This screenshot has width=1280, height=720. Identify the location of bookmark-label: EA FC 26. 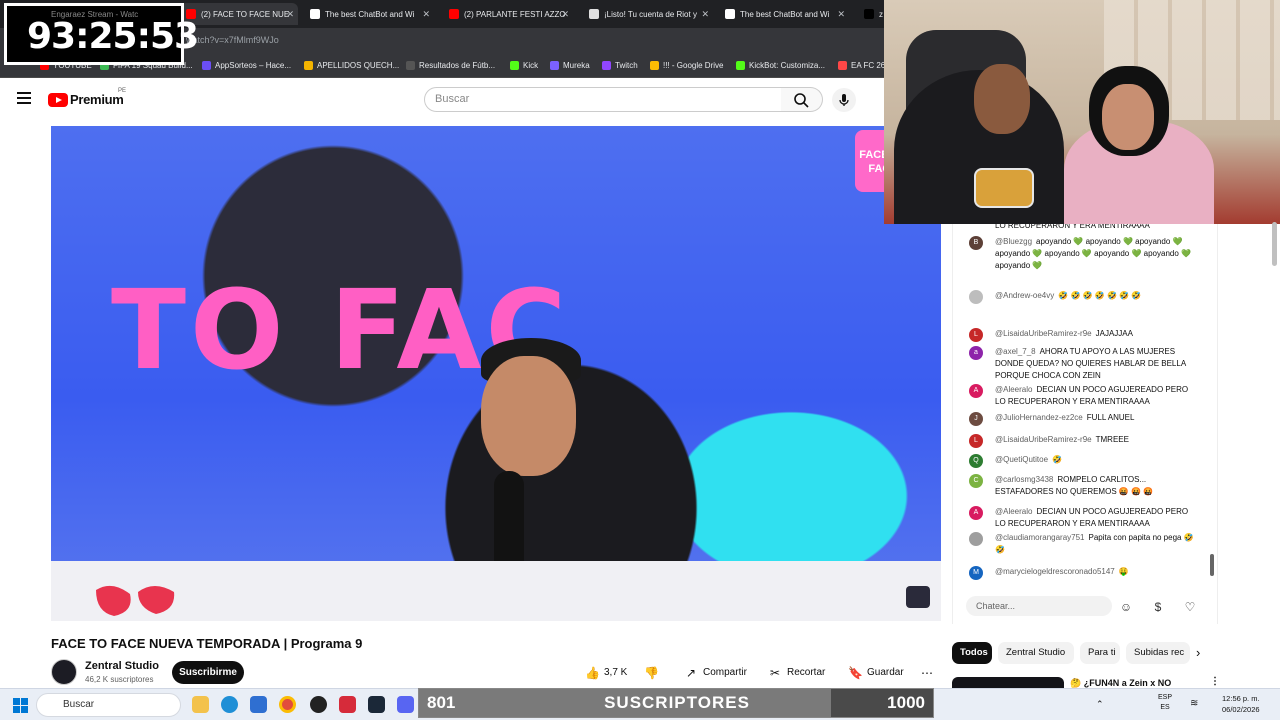
(868, 65).